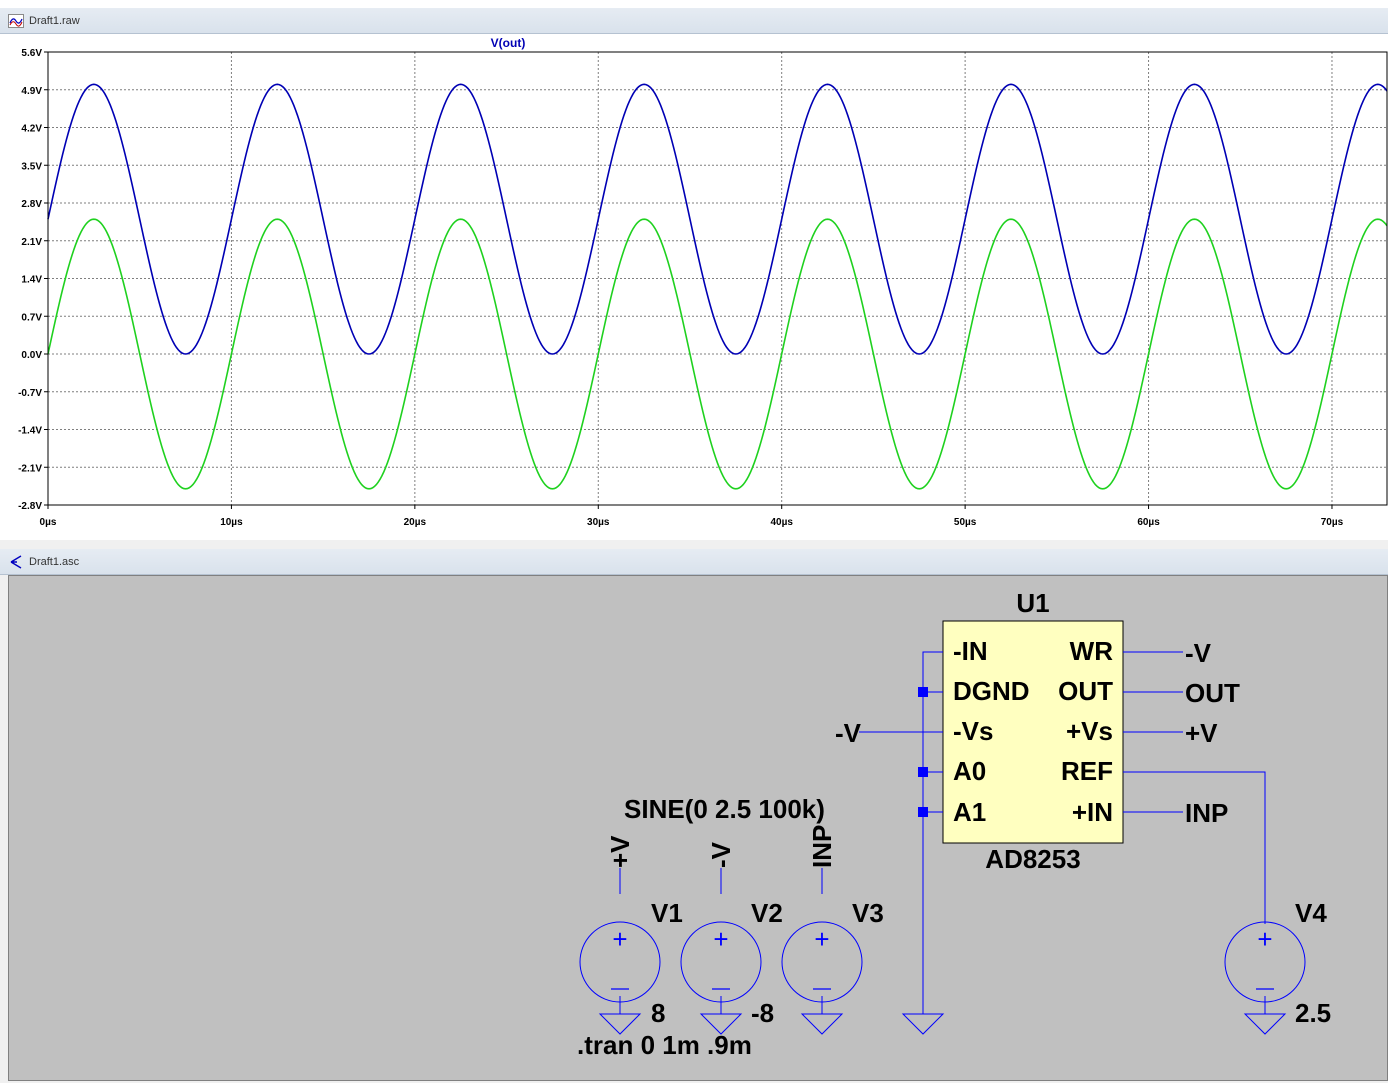  What do you see at coordinates (30, 506) in the screenshot?
I see `y-tick-label: -2.8V` at bounding box center [30, 506].